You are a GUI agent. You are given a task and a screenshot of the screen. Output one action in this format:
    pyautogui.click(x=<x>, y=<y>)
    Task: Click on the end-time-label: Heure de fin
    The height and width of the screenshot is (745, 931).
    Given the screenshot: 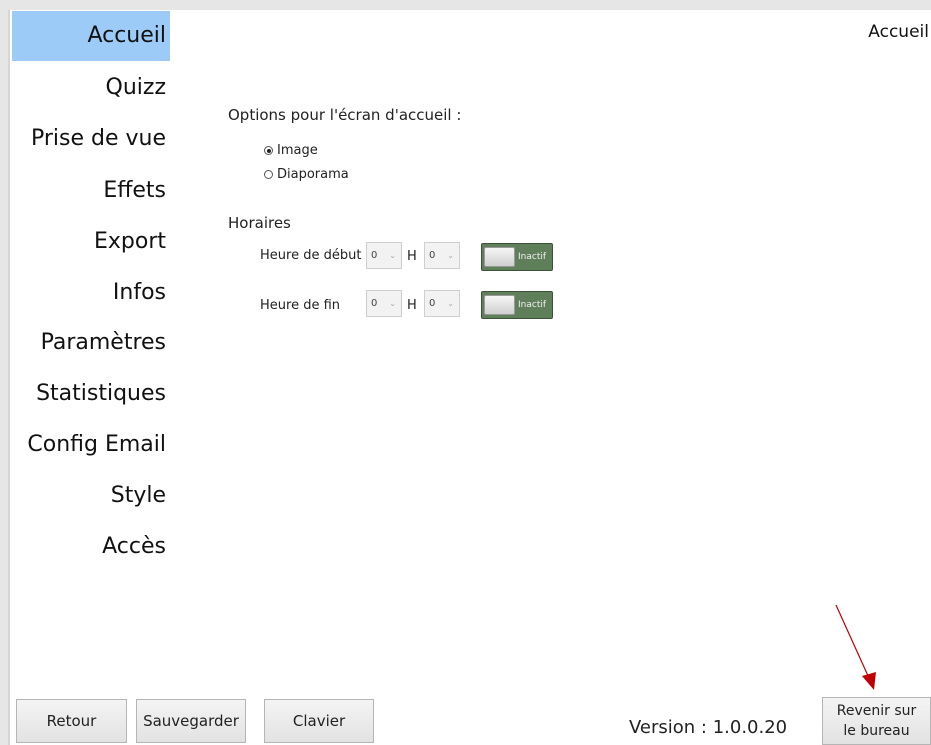 What is the action you would take?
    pyautogui.click(x=300, y=305)
    